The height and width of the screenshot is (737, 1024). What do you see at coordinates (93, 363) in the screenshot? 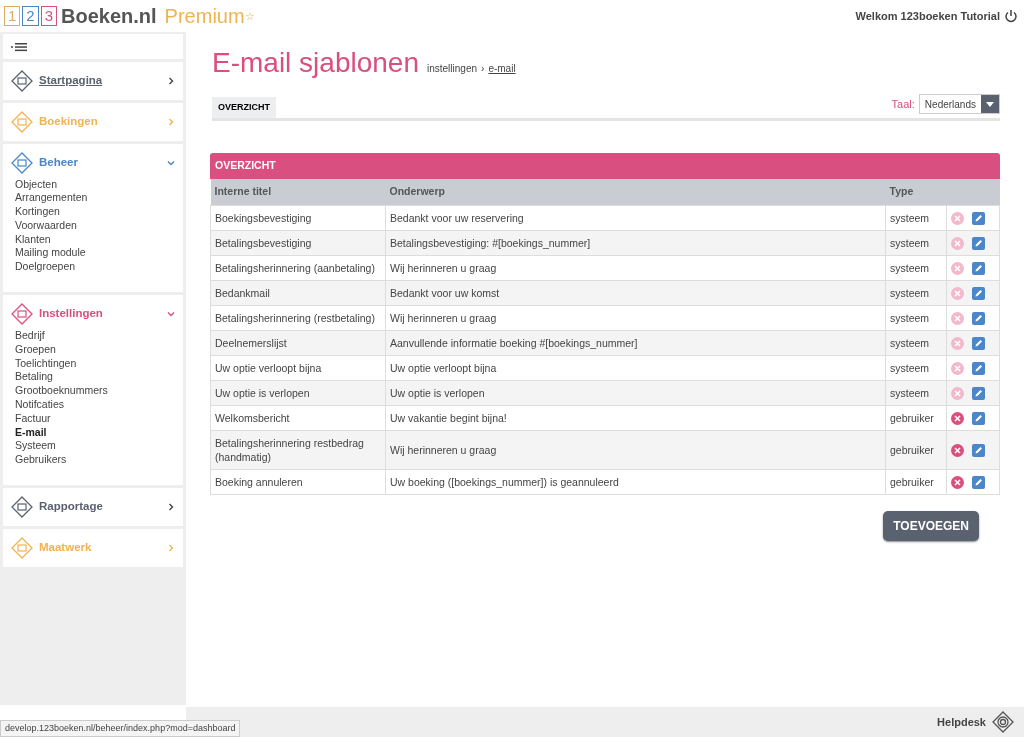
I see `sidebar-item: Toelichtingen` at bounding box center [93, 363].